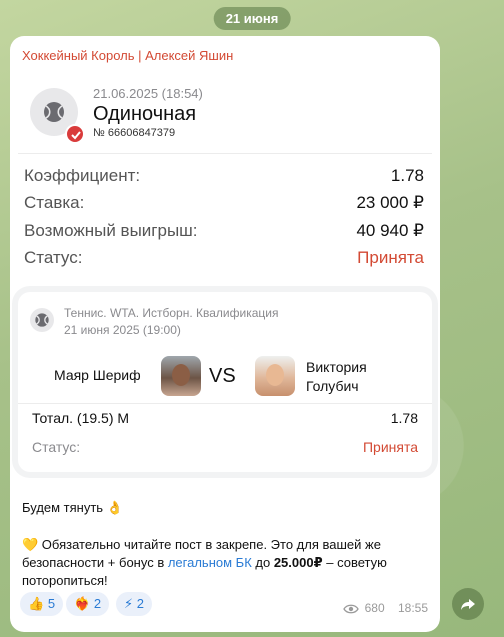  Describe the element at coordinates (81, 418) in the screenshot. I see `pick-name: Тотал. (19.5) М` at that location.